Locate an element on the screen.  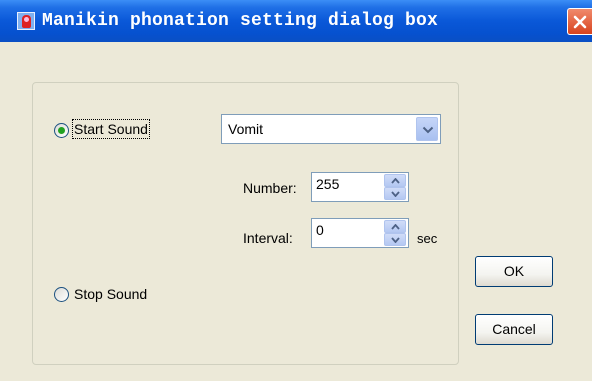
stop-sound-label: Stop Sound is located at coordinates (110, 294).